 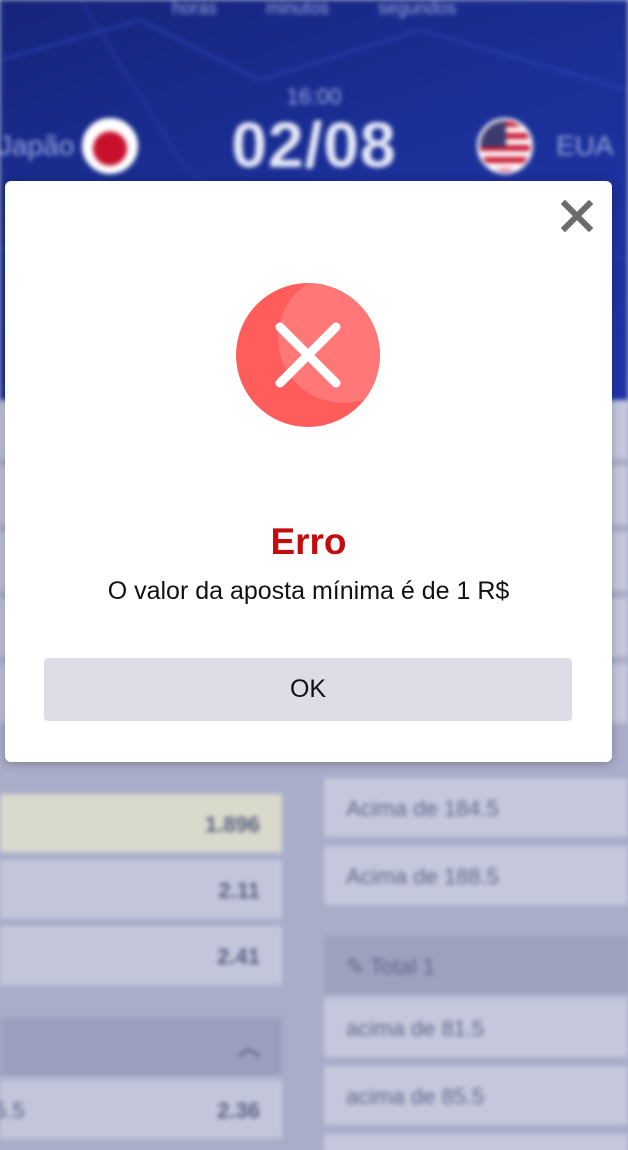 What do you see at coordinates (238, 1110) in the screenshot?
I see `odds-value: 2.36` at bounding box center [238, 1110].